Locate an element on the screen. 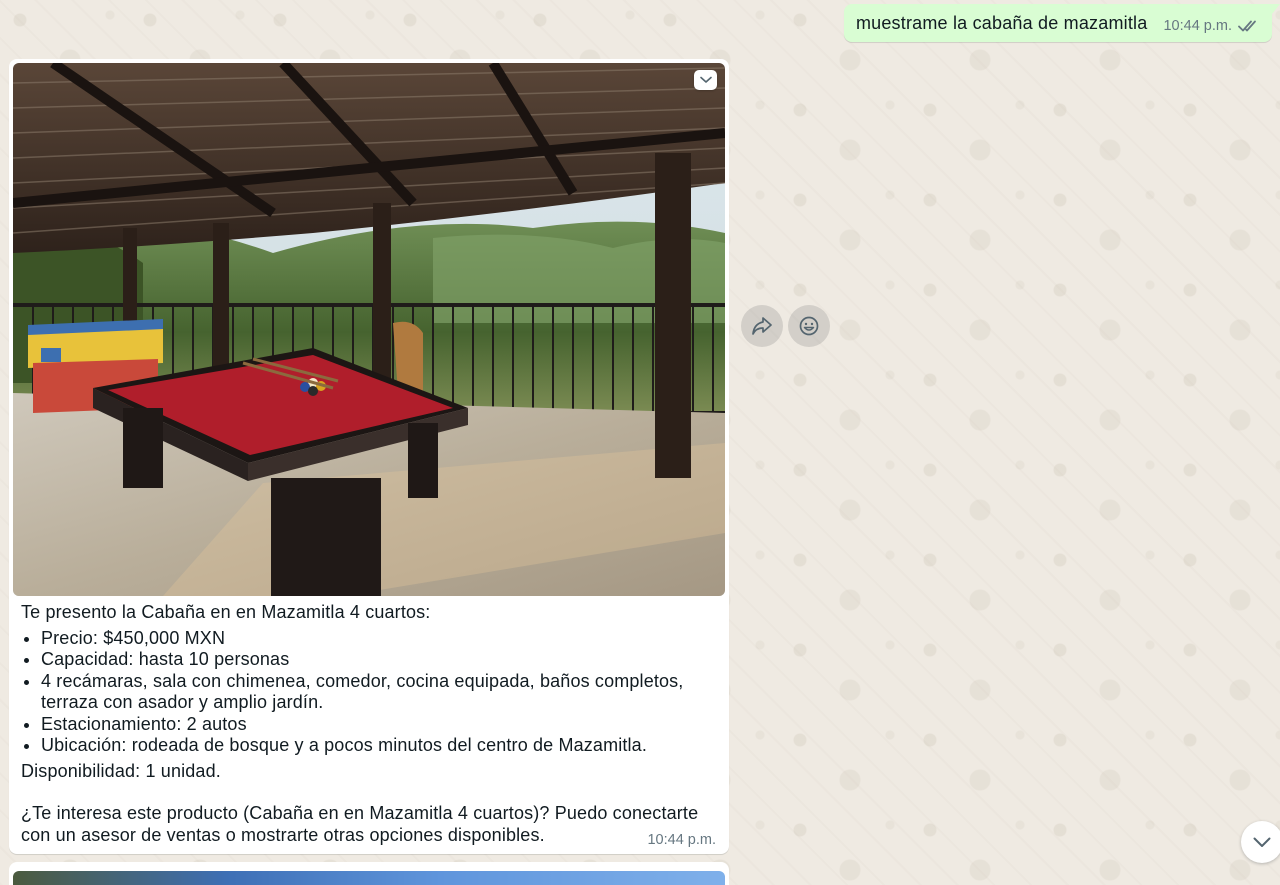  message-menu-button is located at coordinates (705, 80).